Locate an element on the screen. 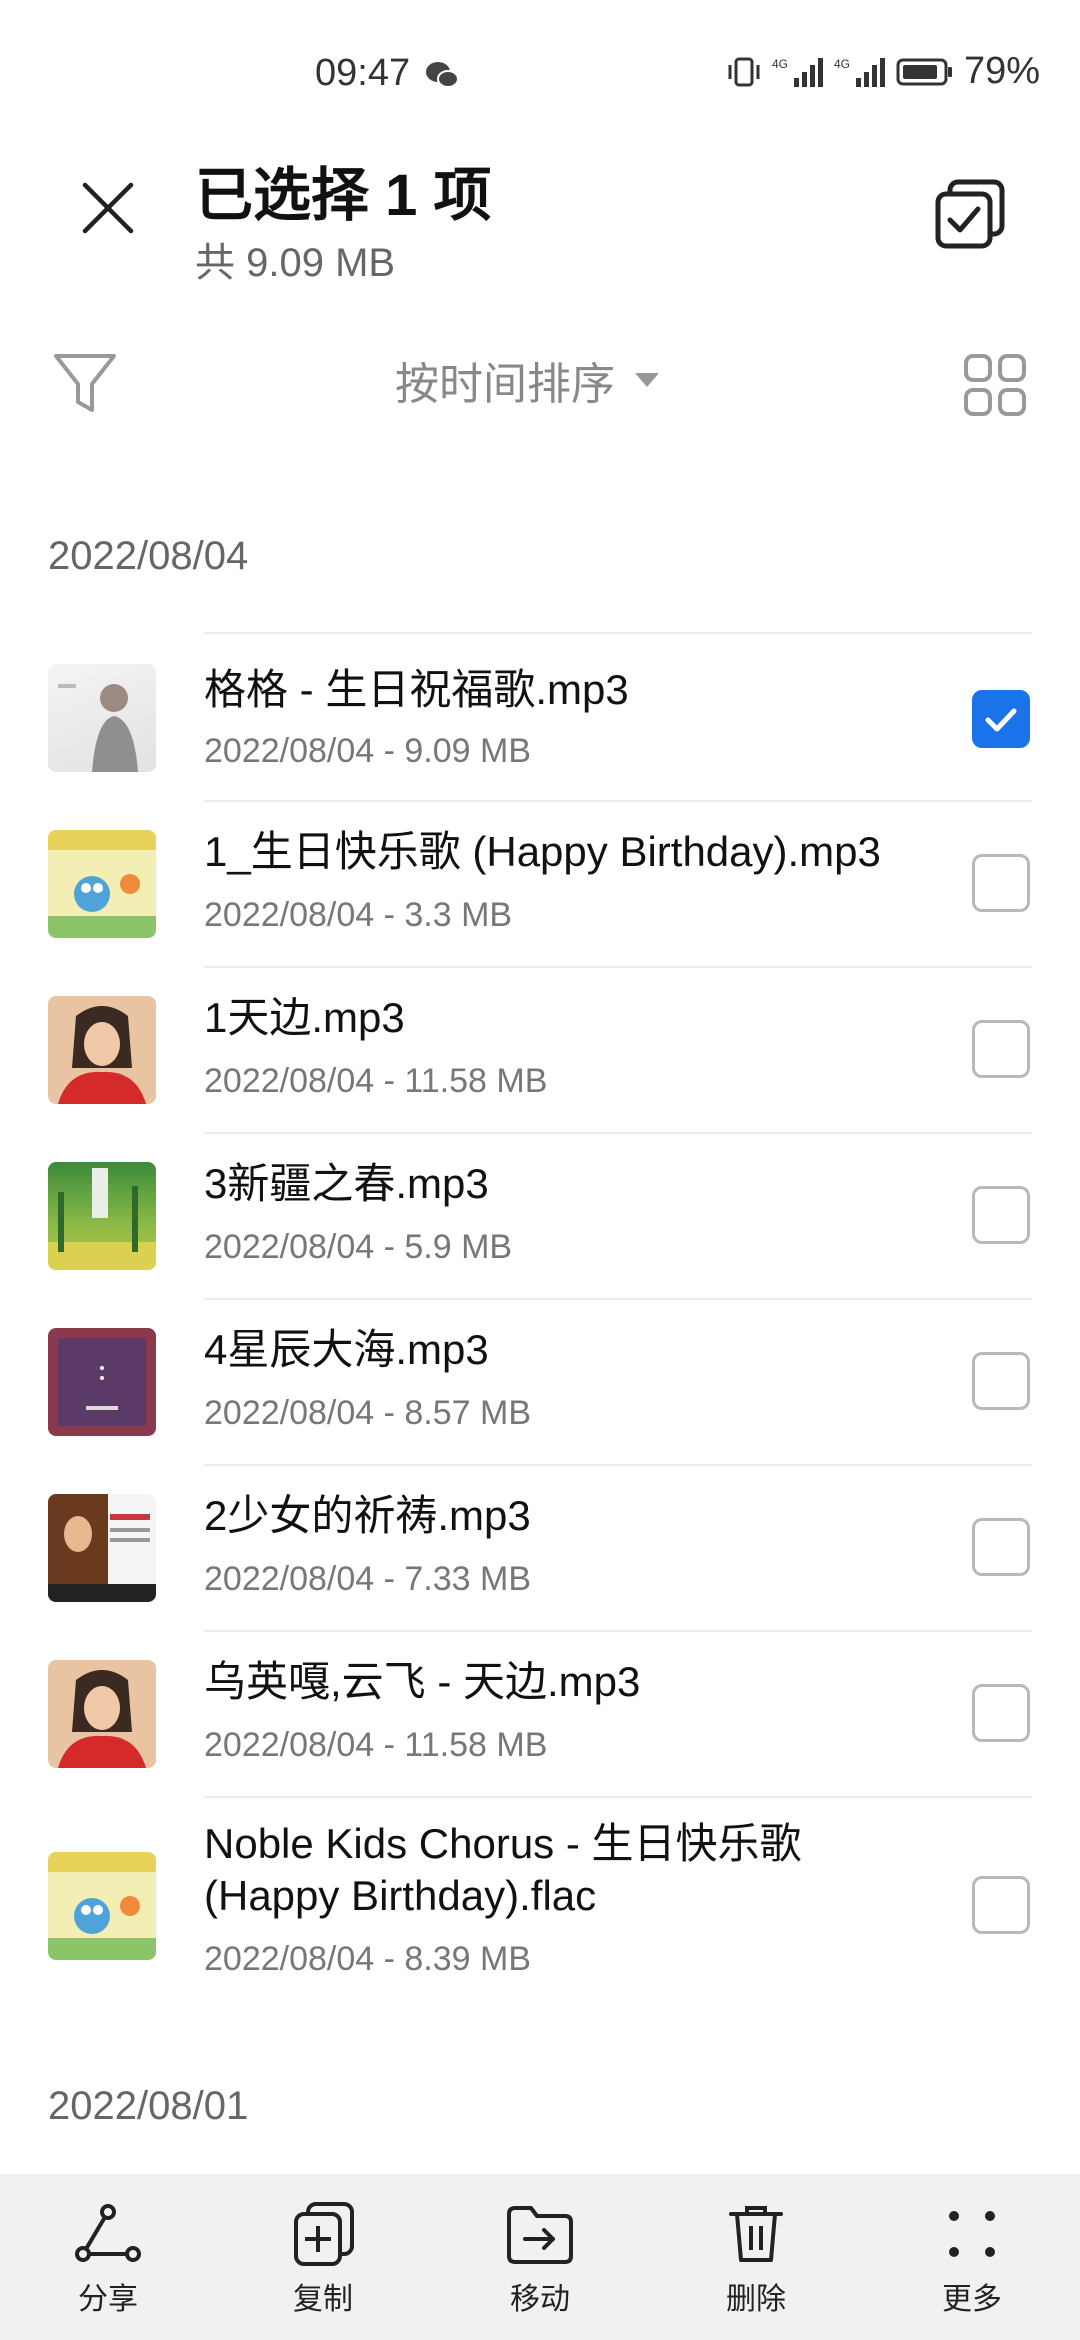 This screenshot has height=2340, width=1080. wechat-icon is located at coordinates (442, 75).